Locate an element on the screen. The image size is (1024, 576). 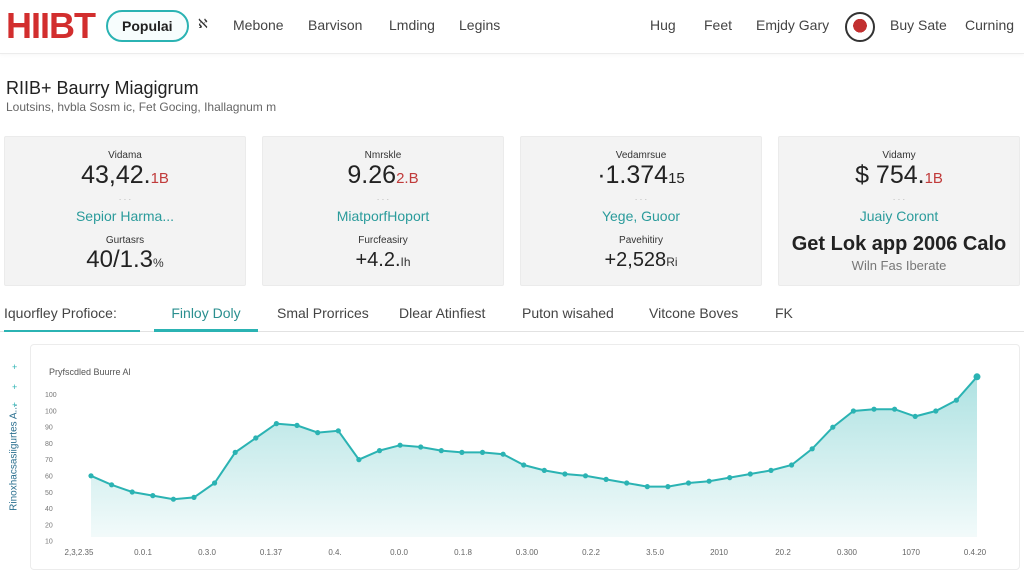
brand-logo: HIIBT is located at coordinates (51, 26).